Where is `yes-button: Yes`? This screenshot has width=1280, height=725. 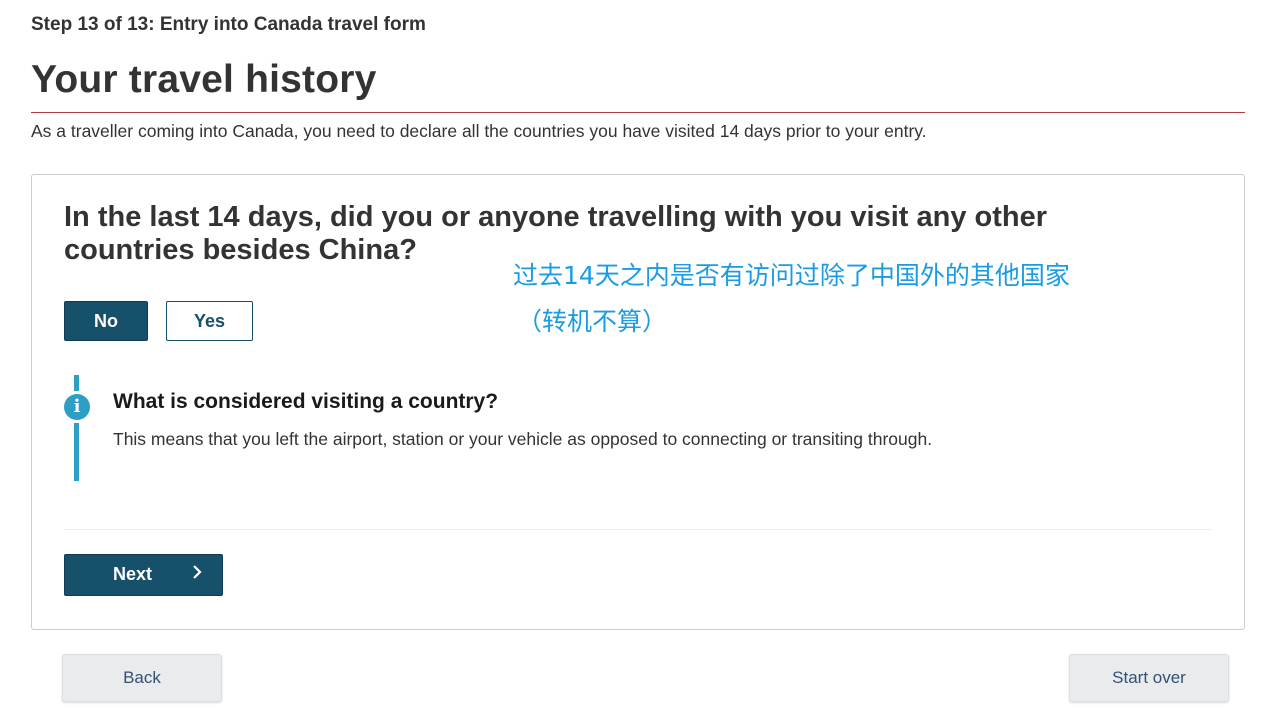
yes-button: Yes is located at coordinates (209, 321).